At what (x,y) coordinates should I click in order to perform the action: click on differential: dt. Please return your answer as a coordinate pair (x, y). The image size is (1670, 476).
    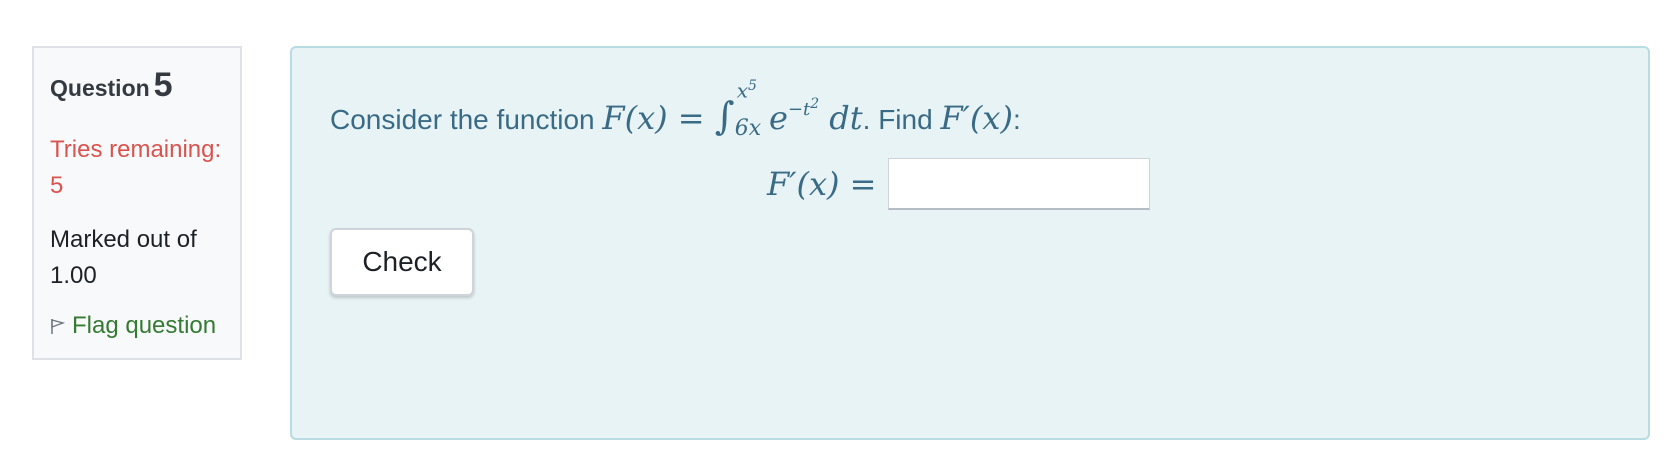
    Looking at the image, I should click on (846, 118).